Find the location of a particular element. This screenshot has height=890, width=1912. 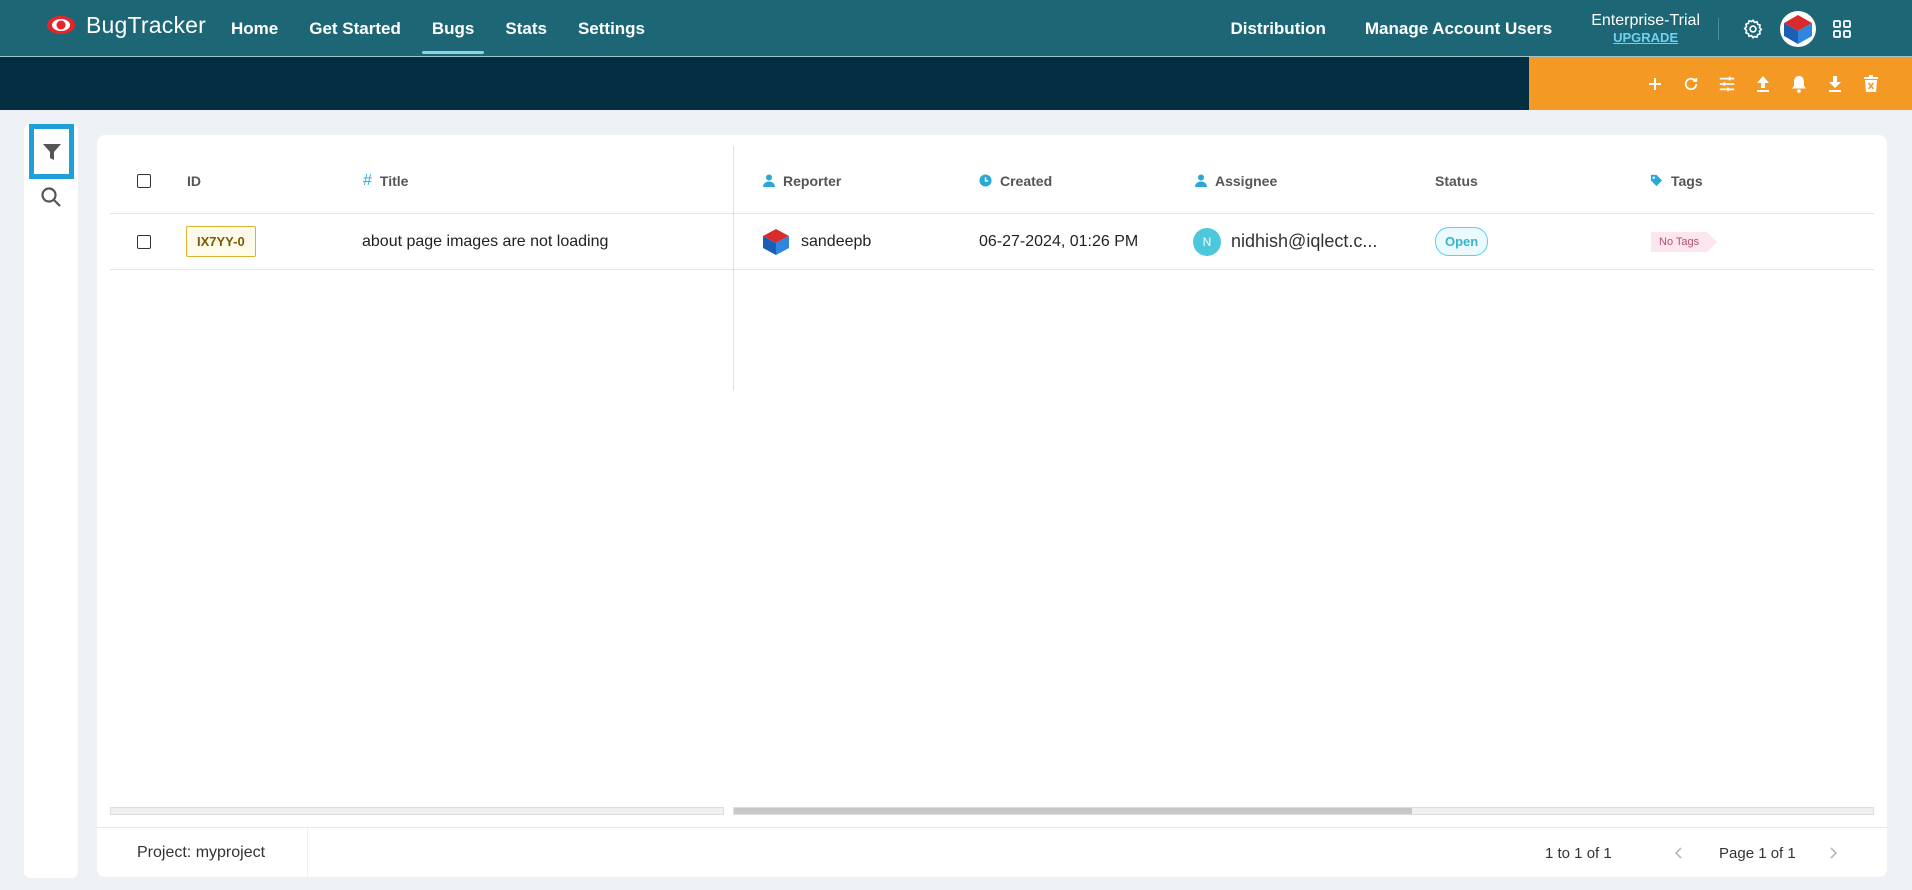

add-icon is located at coordinates (1655, 84).